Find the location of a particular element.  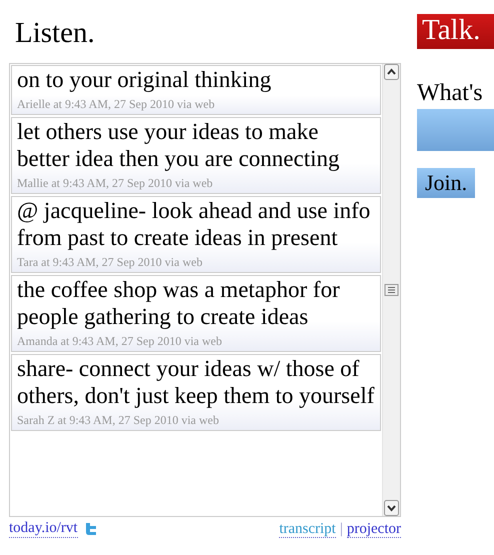

scroll-grip-icon is located at coordinates (391, 290).